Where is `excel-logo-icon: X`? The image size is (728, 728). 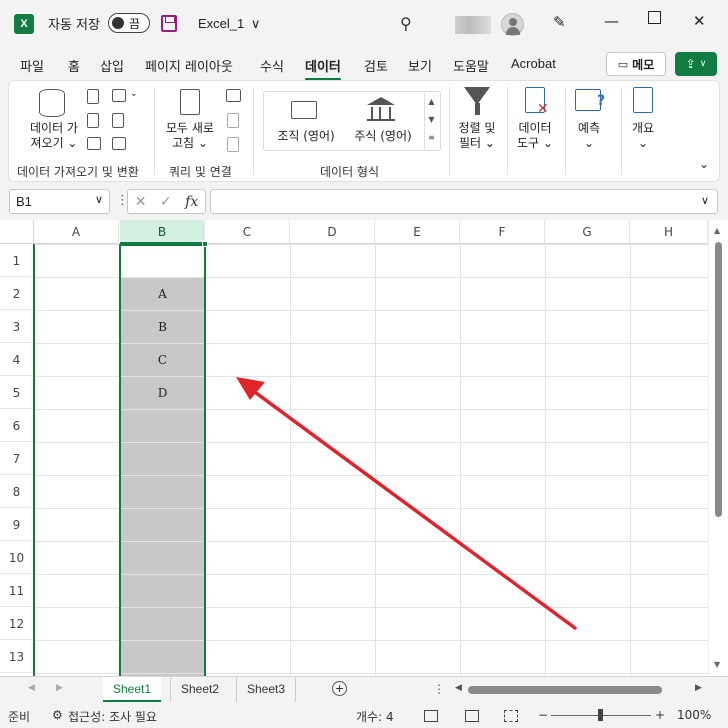
excel-logo-icon: X is located at coordinates (24, 24).